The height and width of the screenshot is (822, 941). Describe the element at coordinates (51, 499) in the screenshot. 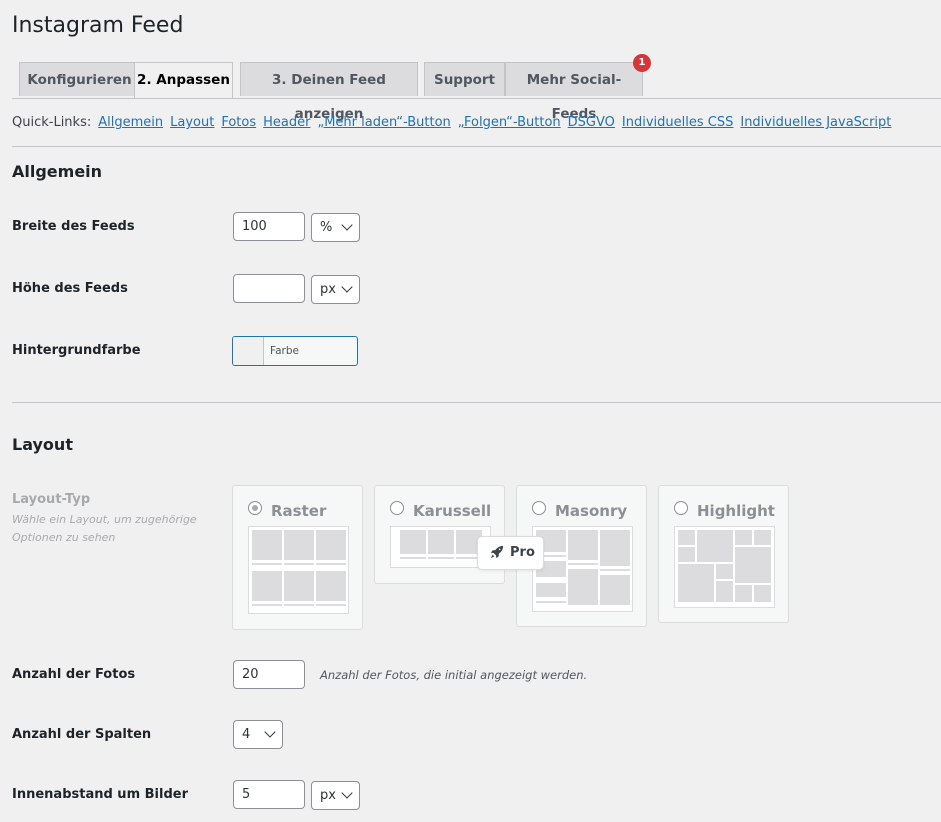

I see `layout-type-label: Layout-Typ` at that location.